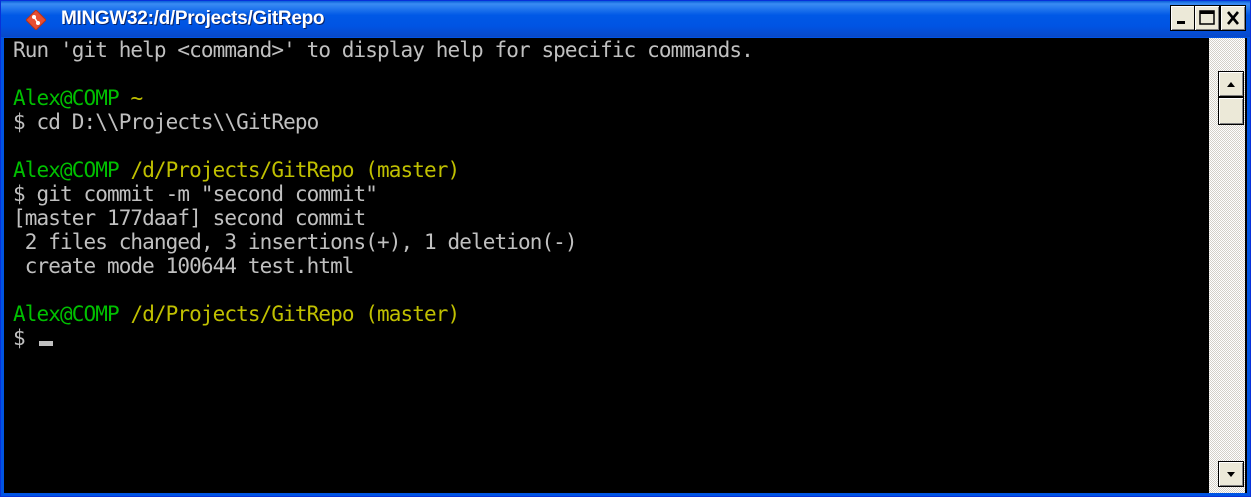  Describe the element at coordinates (1231, 111) in the screenshot. I see `scrollbar-thumb` at that location.